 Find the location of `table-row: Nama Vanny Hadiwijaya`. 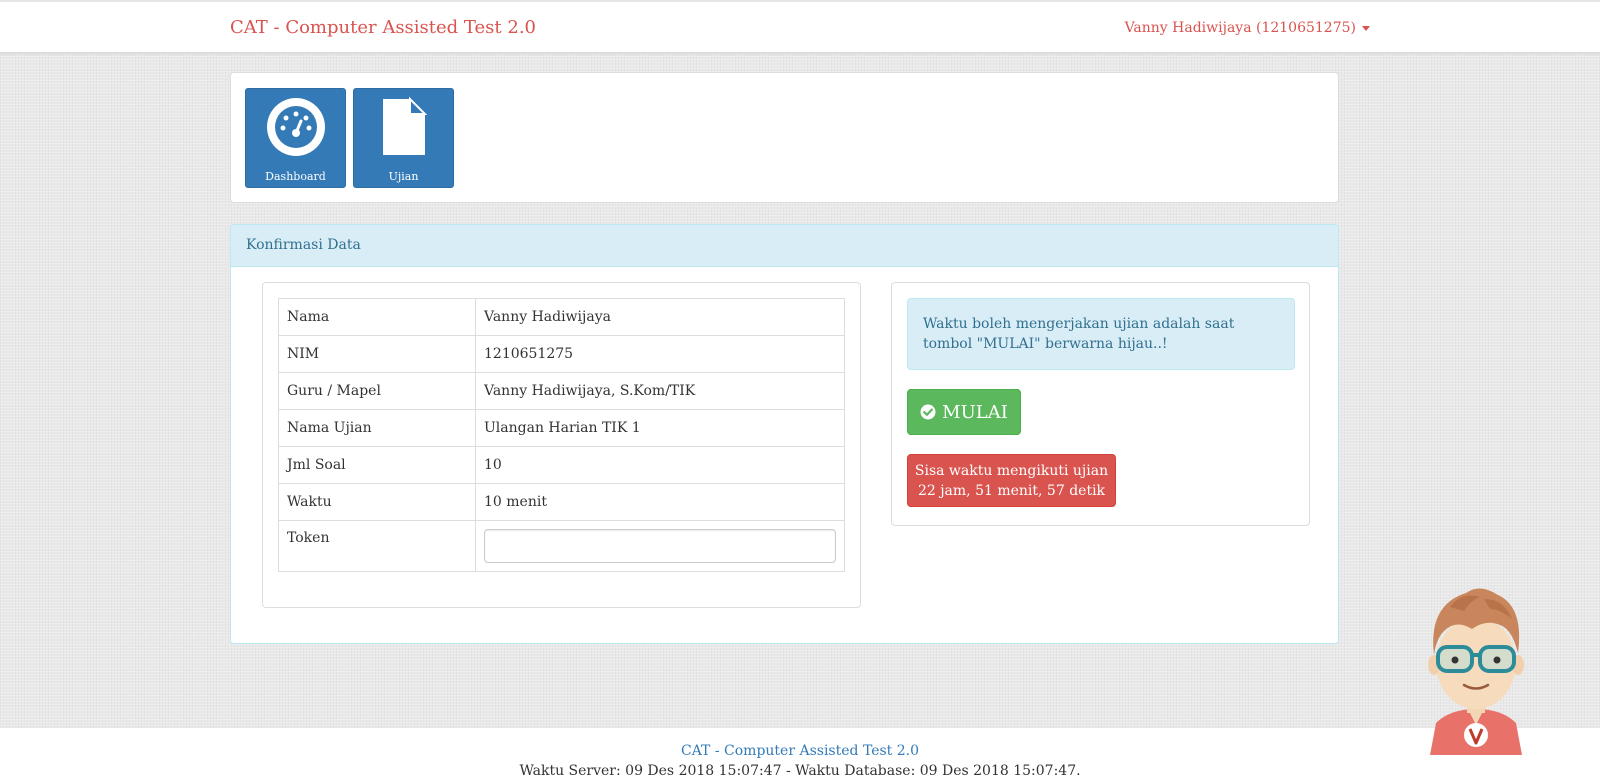

table-row: Nama Vanny Hadiwijaya is located at coordinates (561, 317).